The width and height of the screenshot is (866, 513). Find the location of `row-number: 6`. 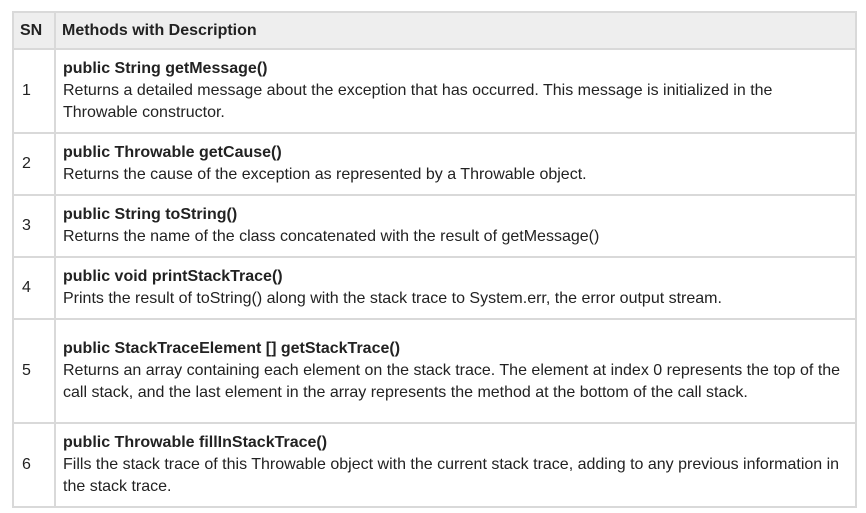

row-number: 6 is located at coordinates (34, 465).